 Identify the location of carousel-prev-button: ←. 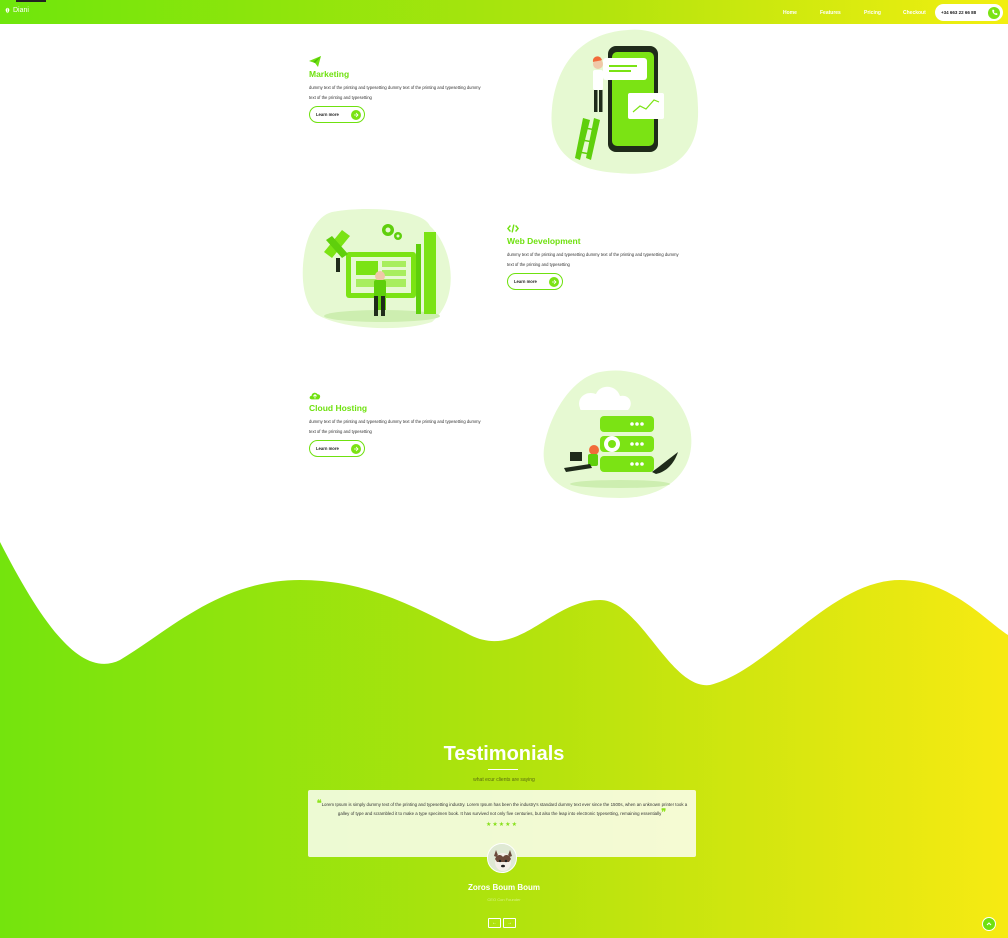
(494, 923).